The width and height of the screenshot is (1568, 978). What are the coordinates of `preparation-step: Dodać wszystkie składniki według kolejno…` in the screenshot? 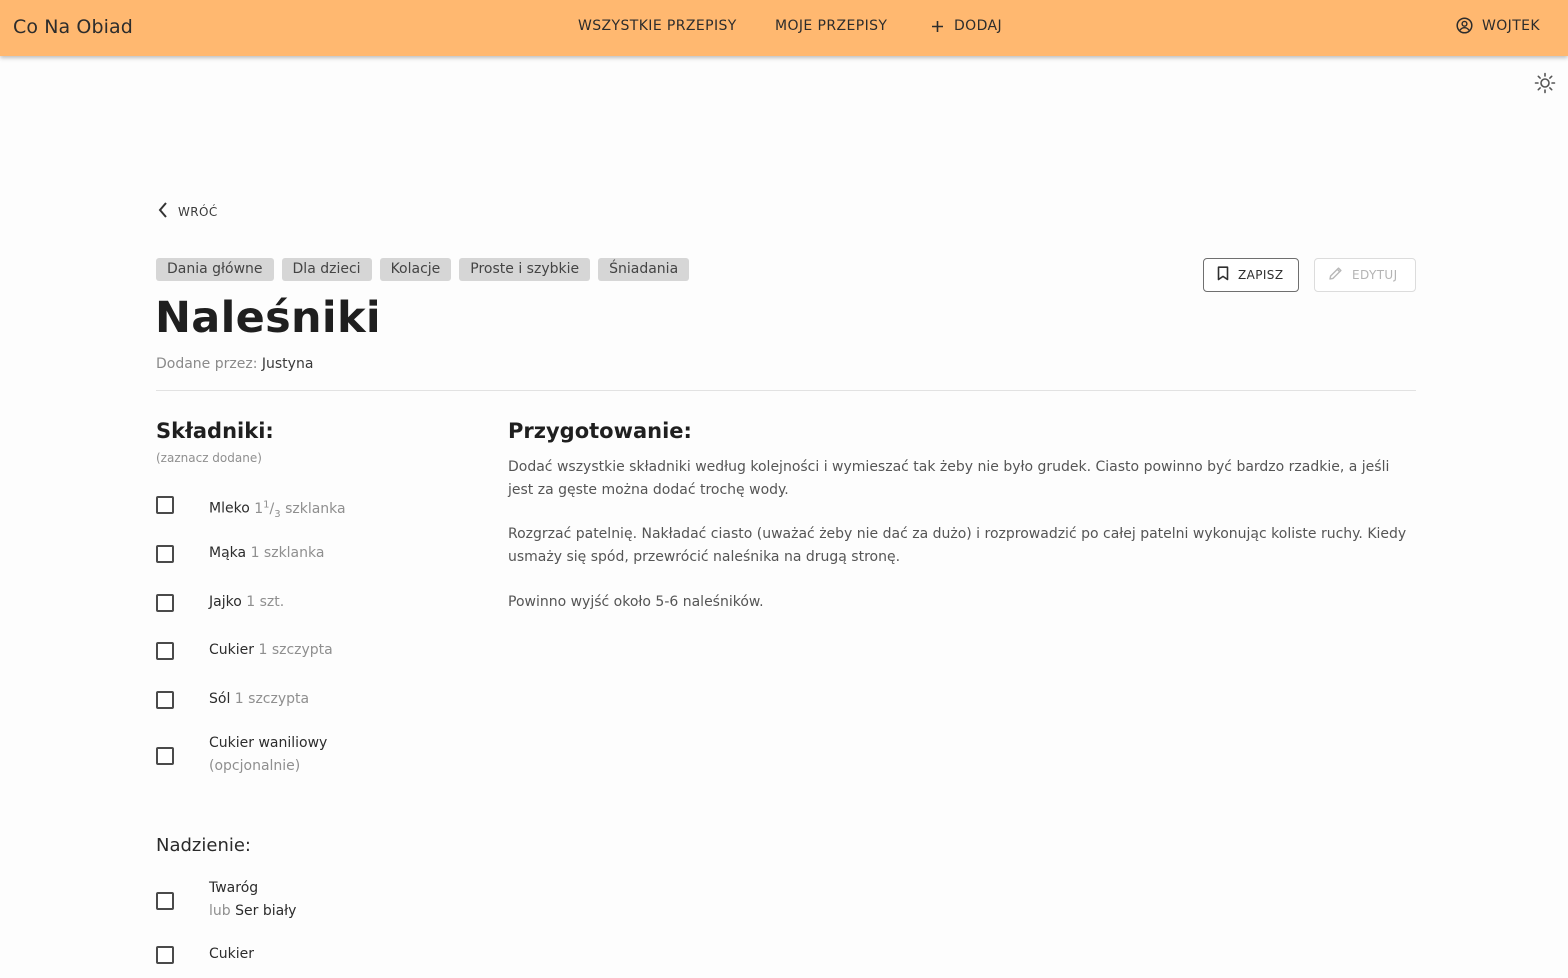 It's located at (949, 478).